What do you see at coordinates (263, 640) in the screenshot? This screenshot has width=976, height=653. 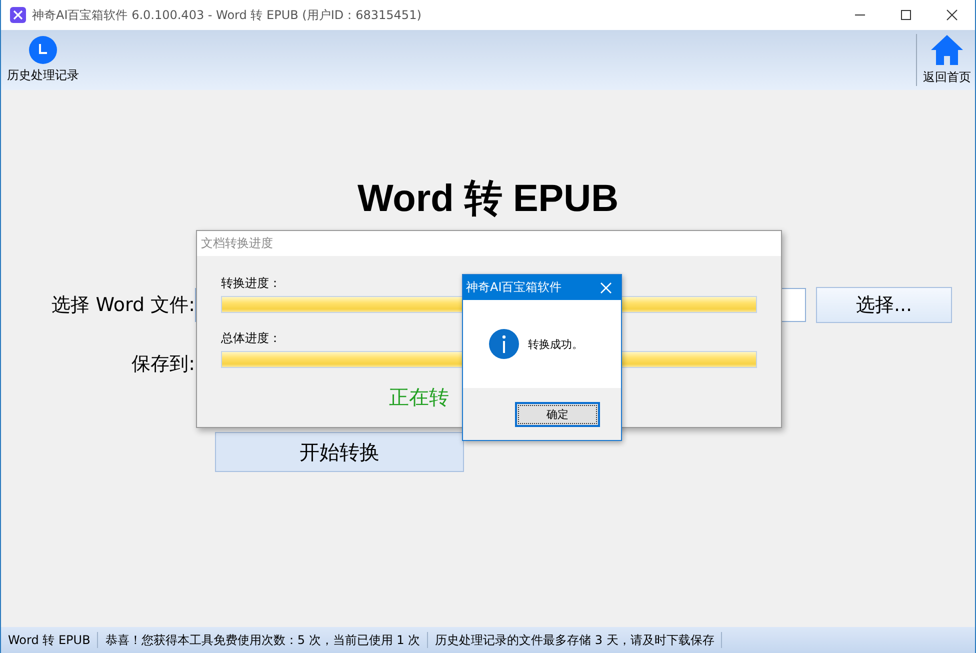 I see `status-text: 恭喜！您获得本工具免费使用次数：5 次，当前已使用 1 次` at bounding box center [263, 640].